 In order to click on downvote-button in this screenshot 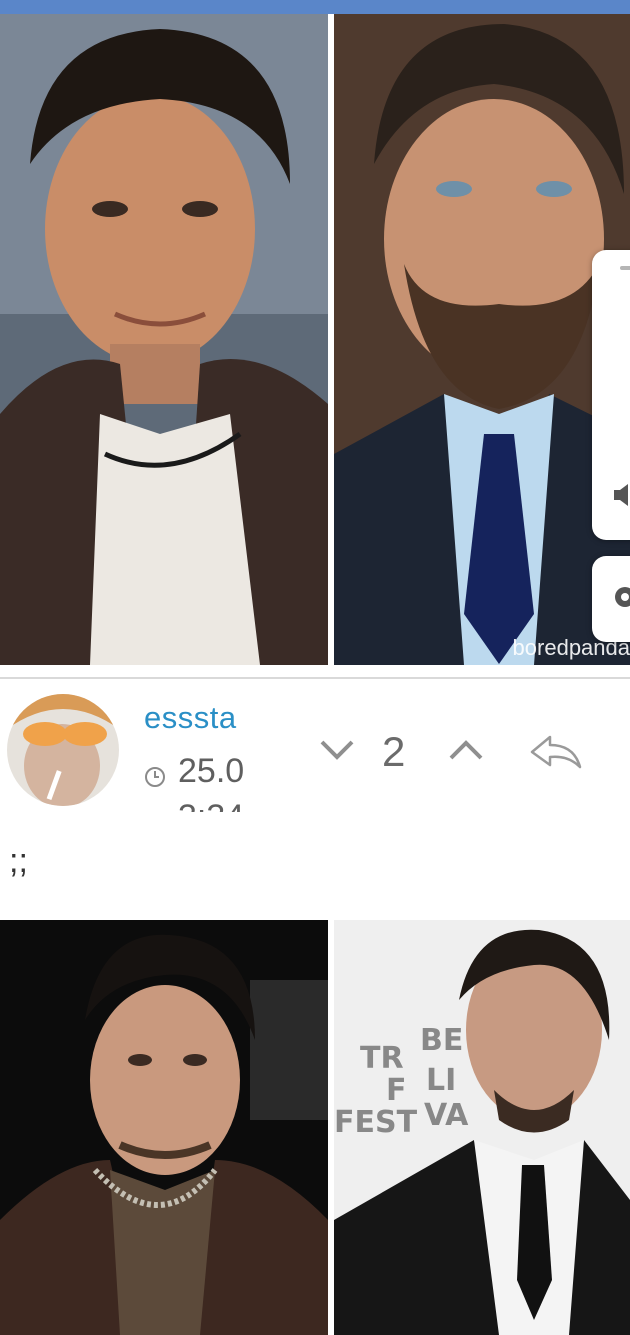, I will do `click(337, 750)`.